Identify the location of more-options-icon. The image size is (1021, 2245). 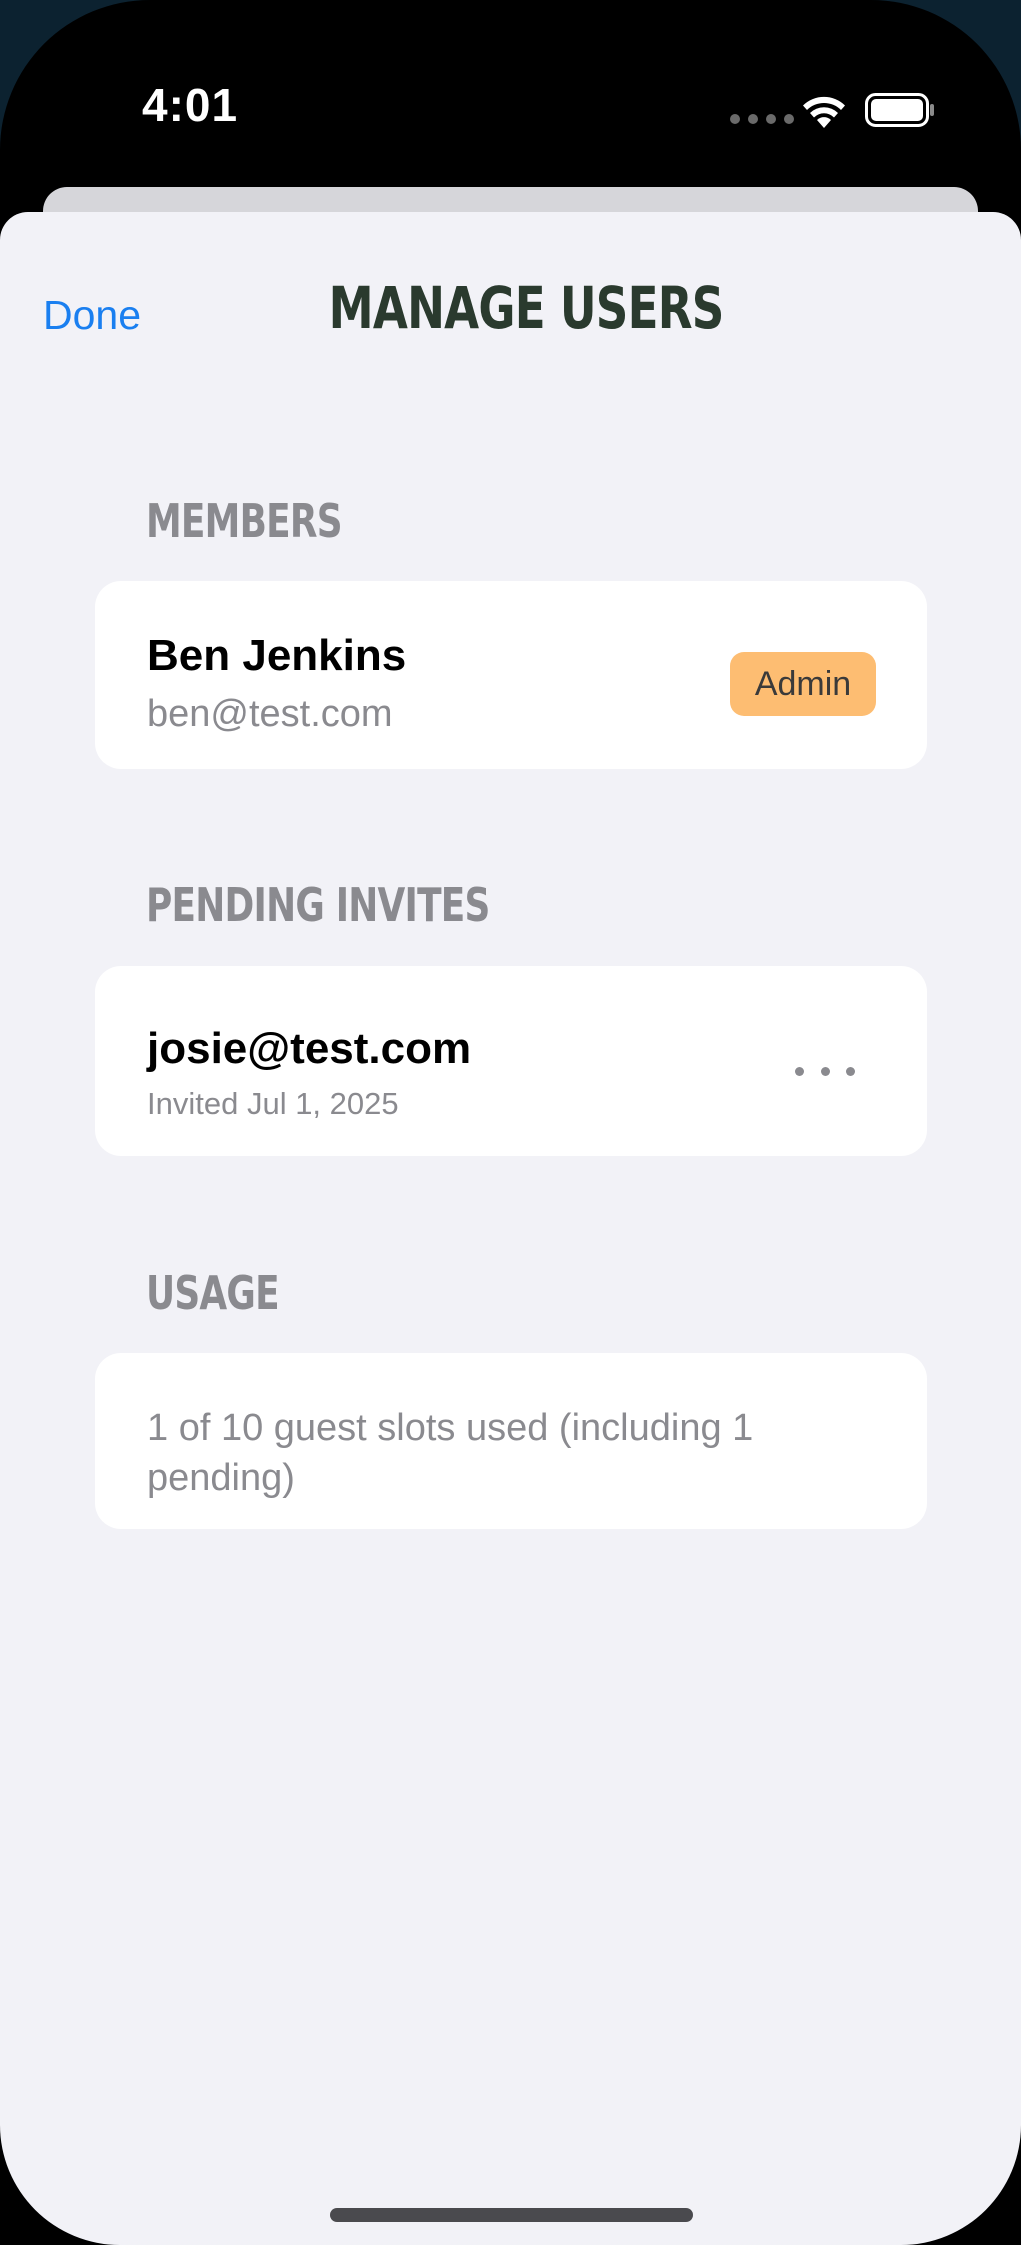
(825, 1071).